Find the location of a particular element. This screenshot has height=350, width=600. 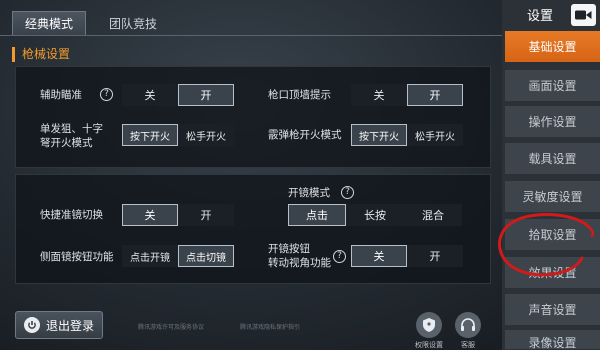

sidebar-item-label: 载具设置 is located at coordinates (552, 159).